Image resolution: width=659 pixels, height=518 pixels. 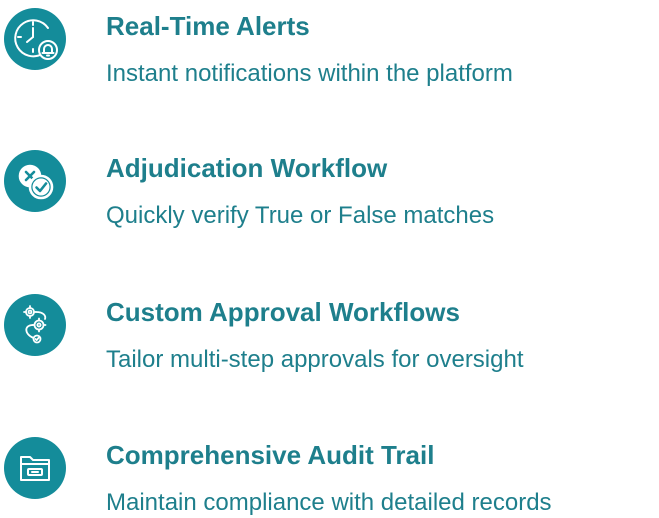 I want to click on feature-title: Adjudication Workflow, so click(x=247, y=168).